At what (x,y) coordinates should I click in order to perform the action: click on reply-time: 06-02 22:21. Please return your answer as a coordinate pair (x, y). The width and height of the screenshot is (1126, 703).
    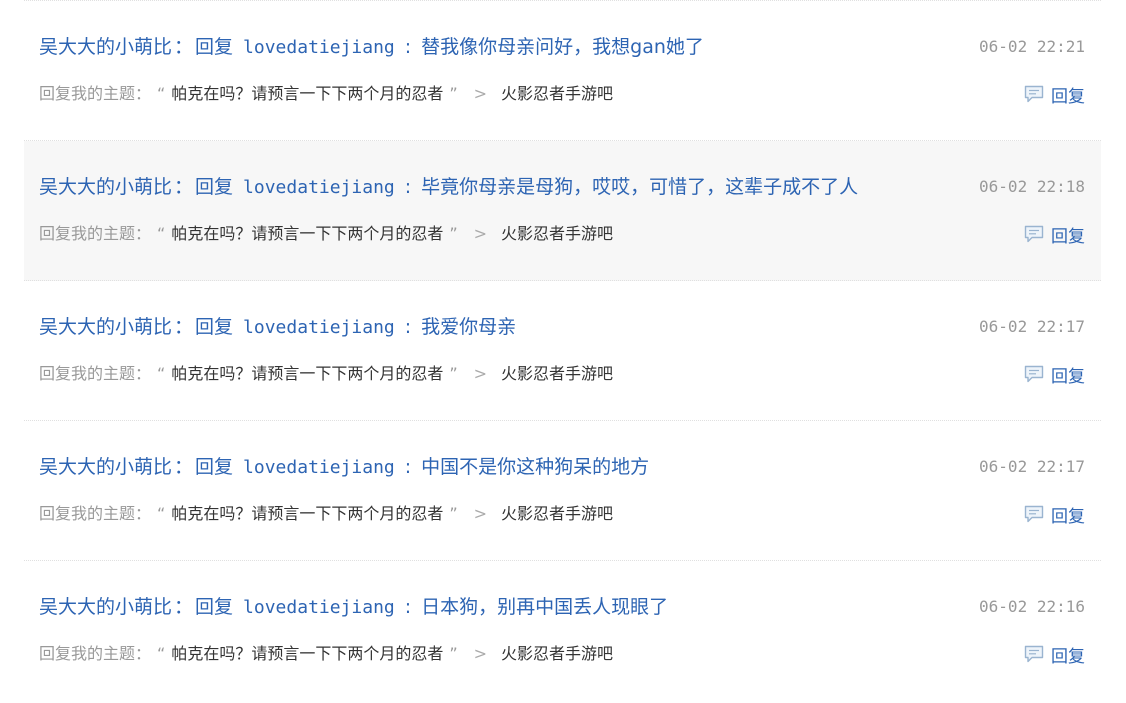
    Looking at the image, I should click on (1032, 46).